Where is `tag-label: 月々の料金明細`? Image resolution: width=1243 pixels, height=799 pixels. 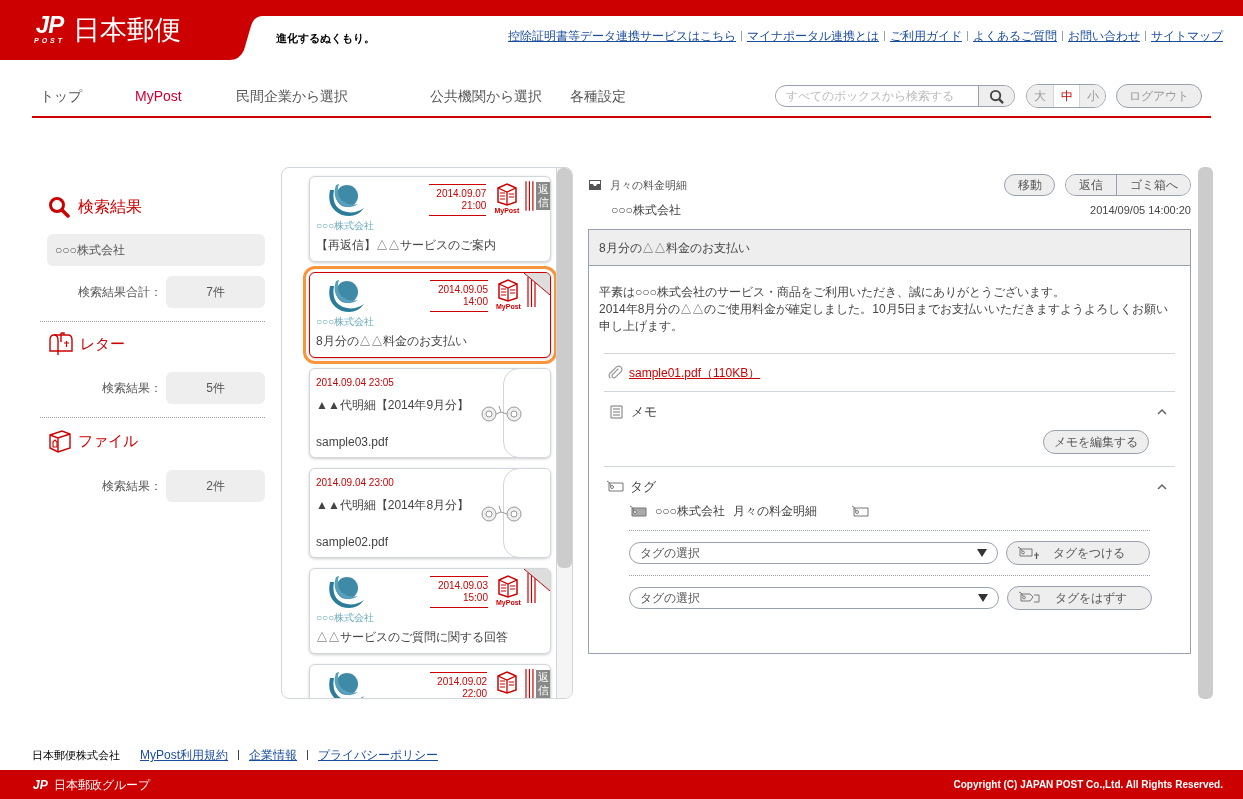
tag-label: 月々の料金明細 is located at coordinates (774, 511).